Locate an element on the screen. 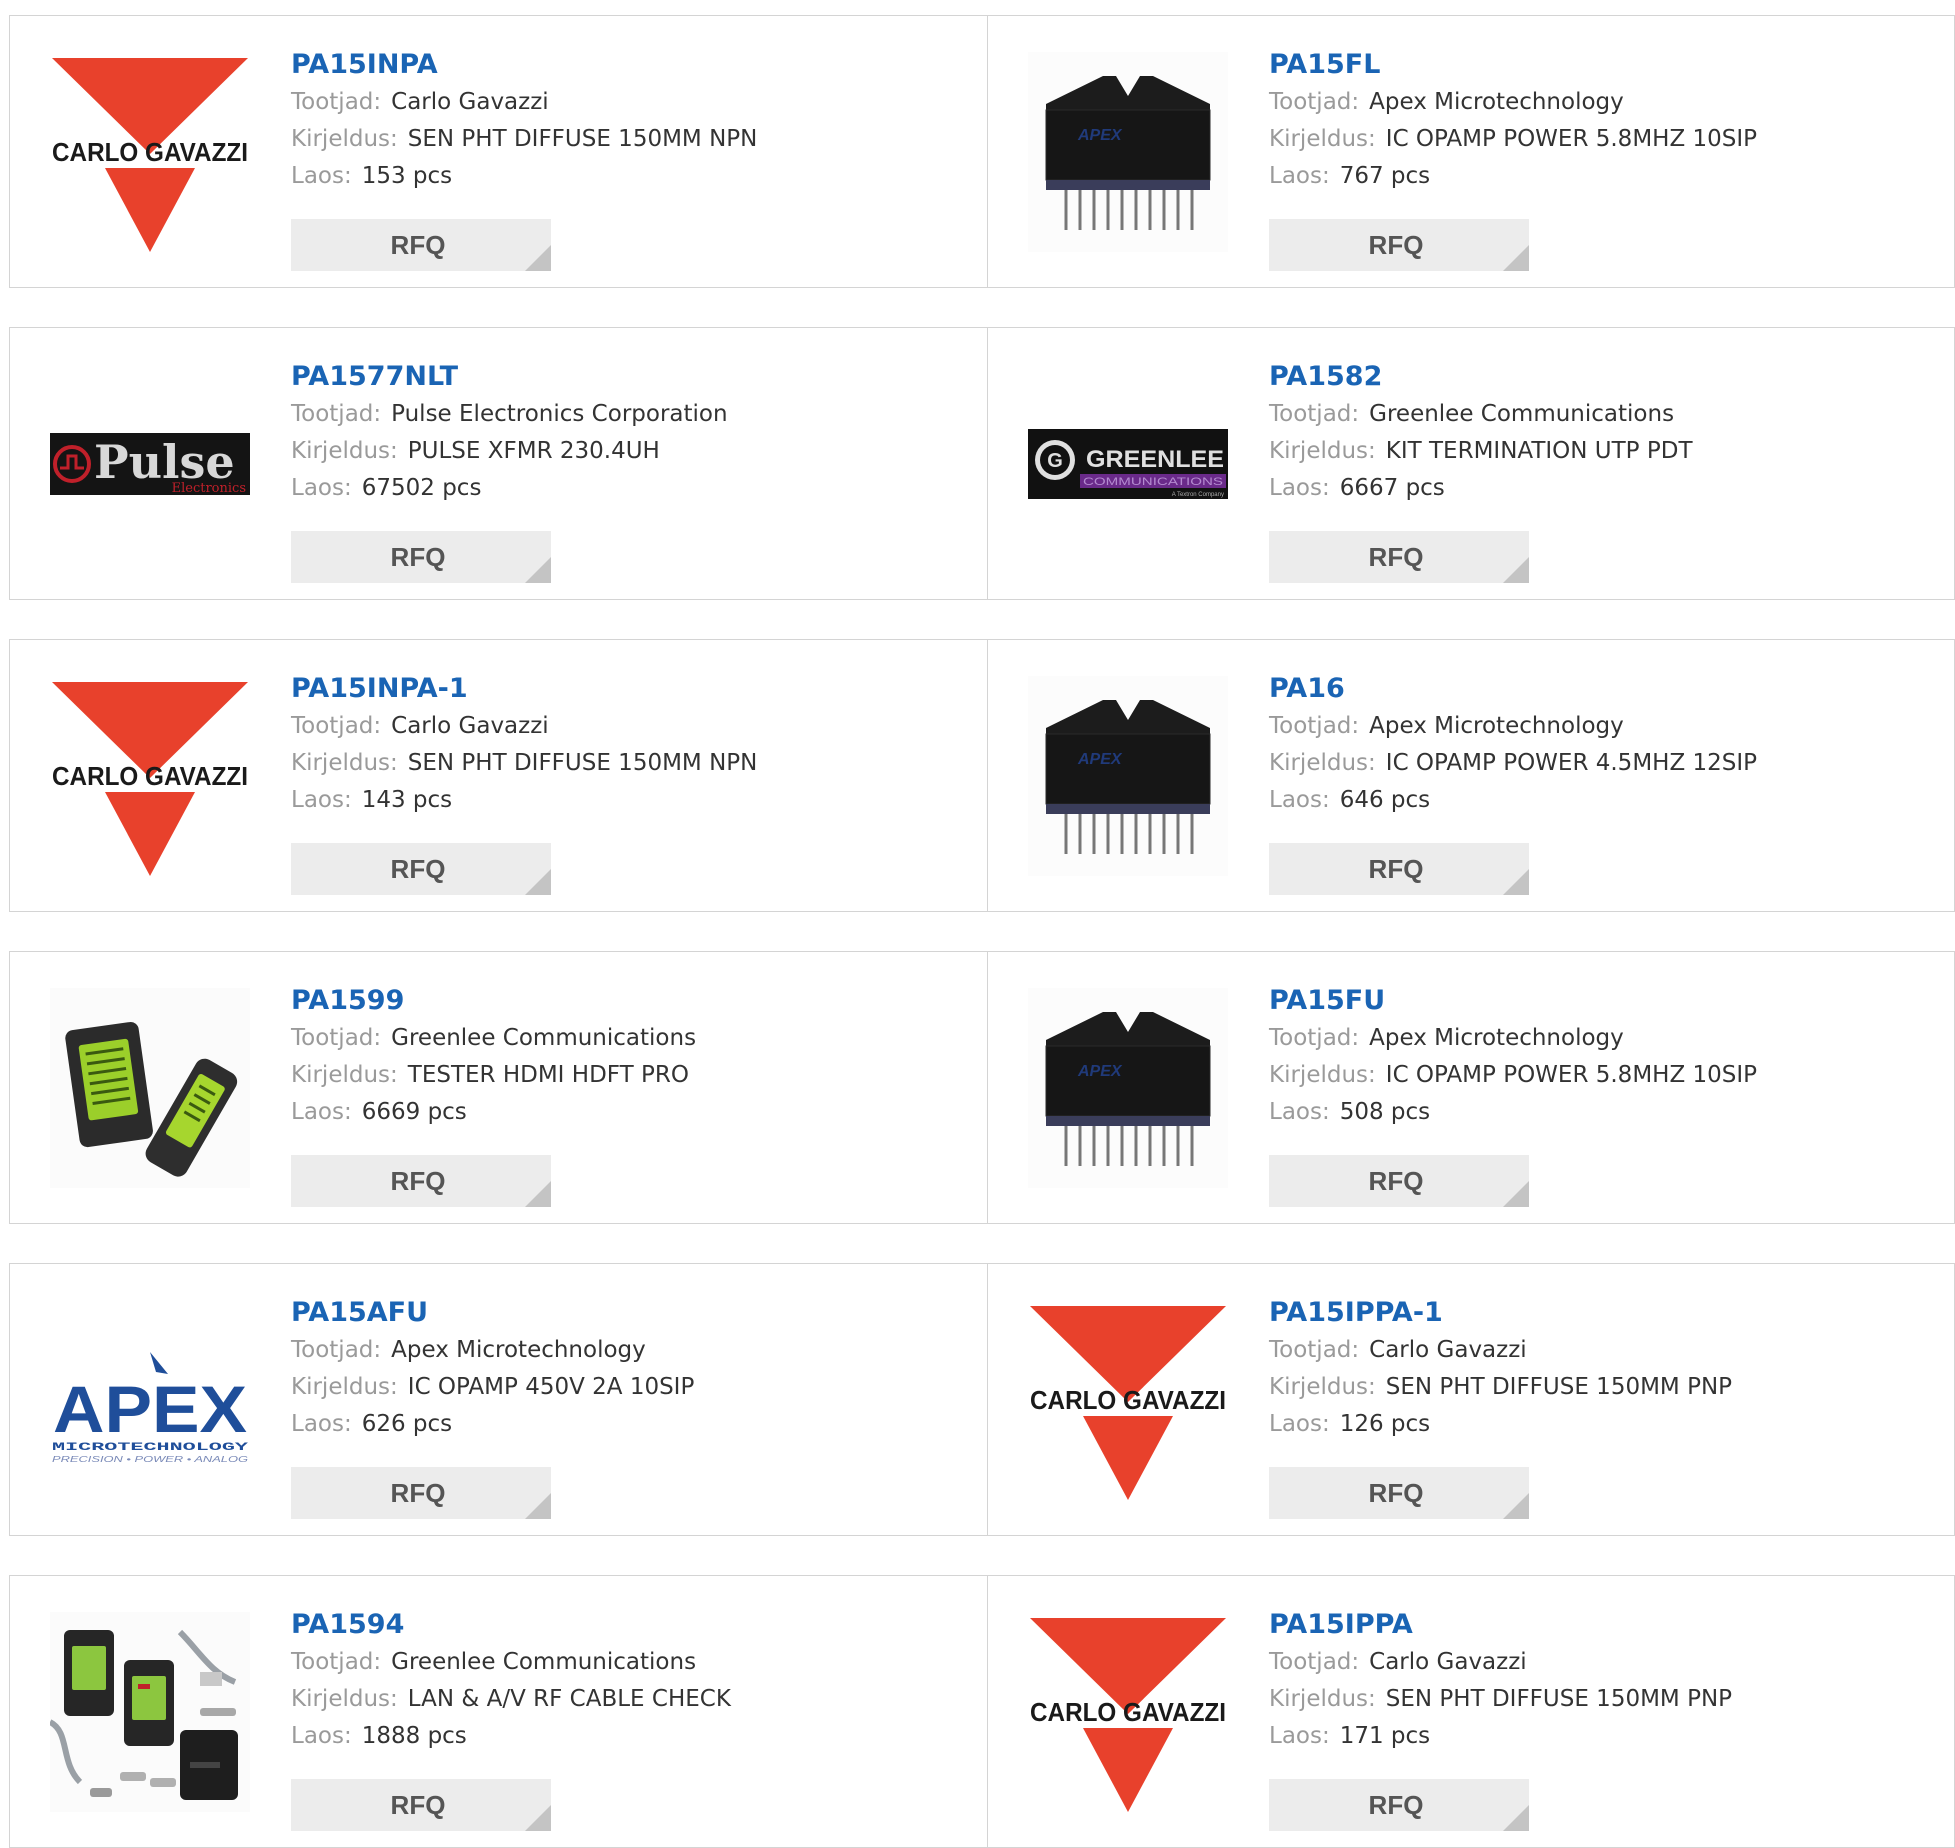 This screenshot has height=1848, width=1955. cable-tester-kit-image is located at coordinates (150, 1712).